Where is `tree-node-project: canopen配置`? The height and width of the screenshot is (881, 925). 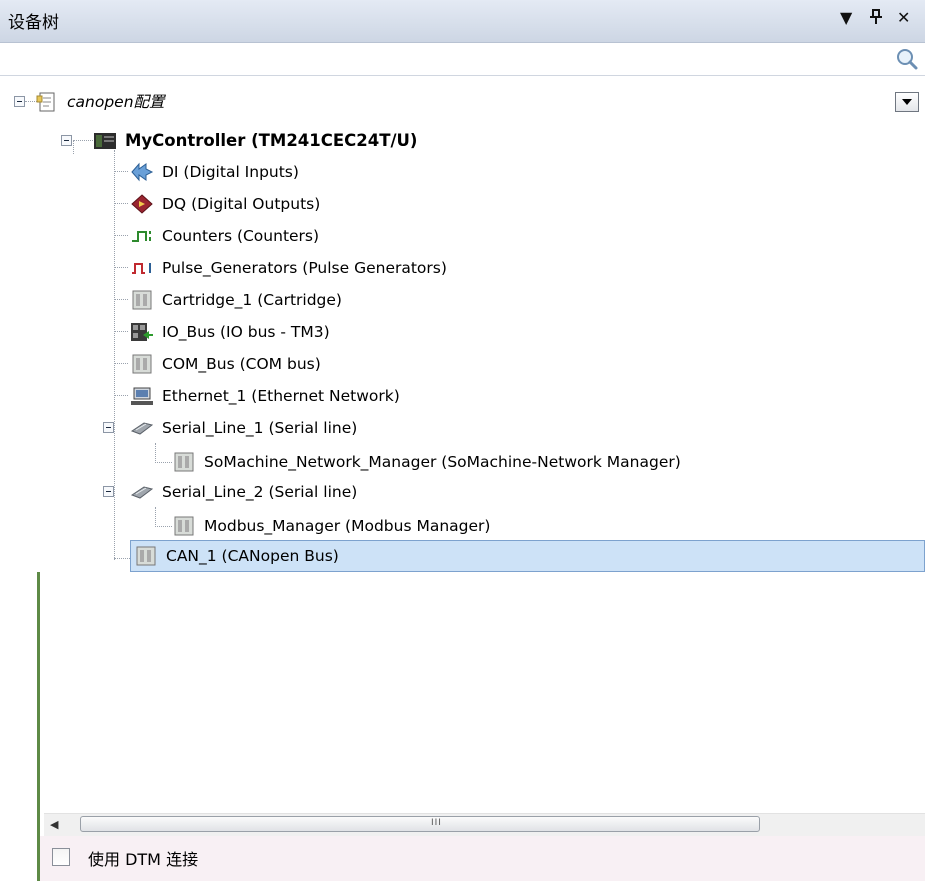 tree-node-project: canopen配置 is located at coordinates (100, 102).